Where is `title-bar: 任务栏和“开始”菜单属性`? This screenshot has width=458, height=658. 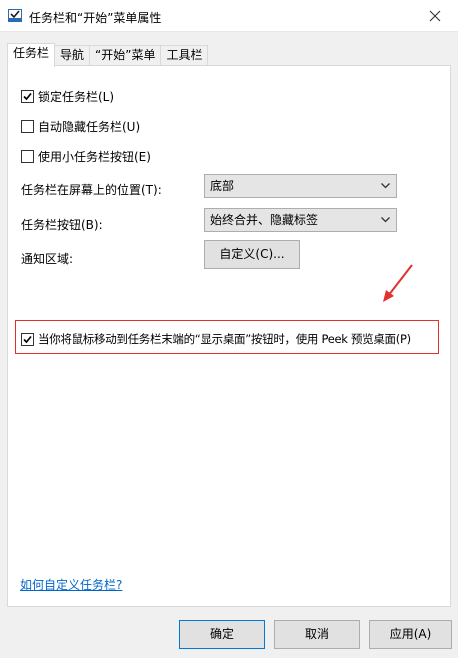 title-bar: 任务栏和“开始”菜单属性 is located at coordinates (229, 16).